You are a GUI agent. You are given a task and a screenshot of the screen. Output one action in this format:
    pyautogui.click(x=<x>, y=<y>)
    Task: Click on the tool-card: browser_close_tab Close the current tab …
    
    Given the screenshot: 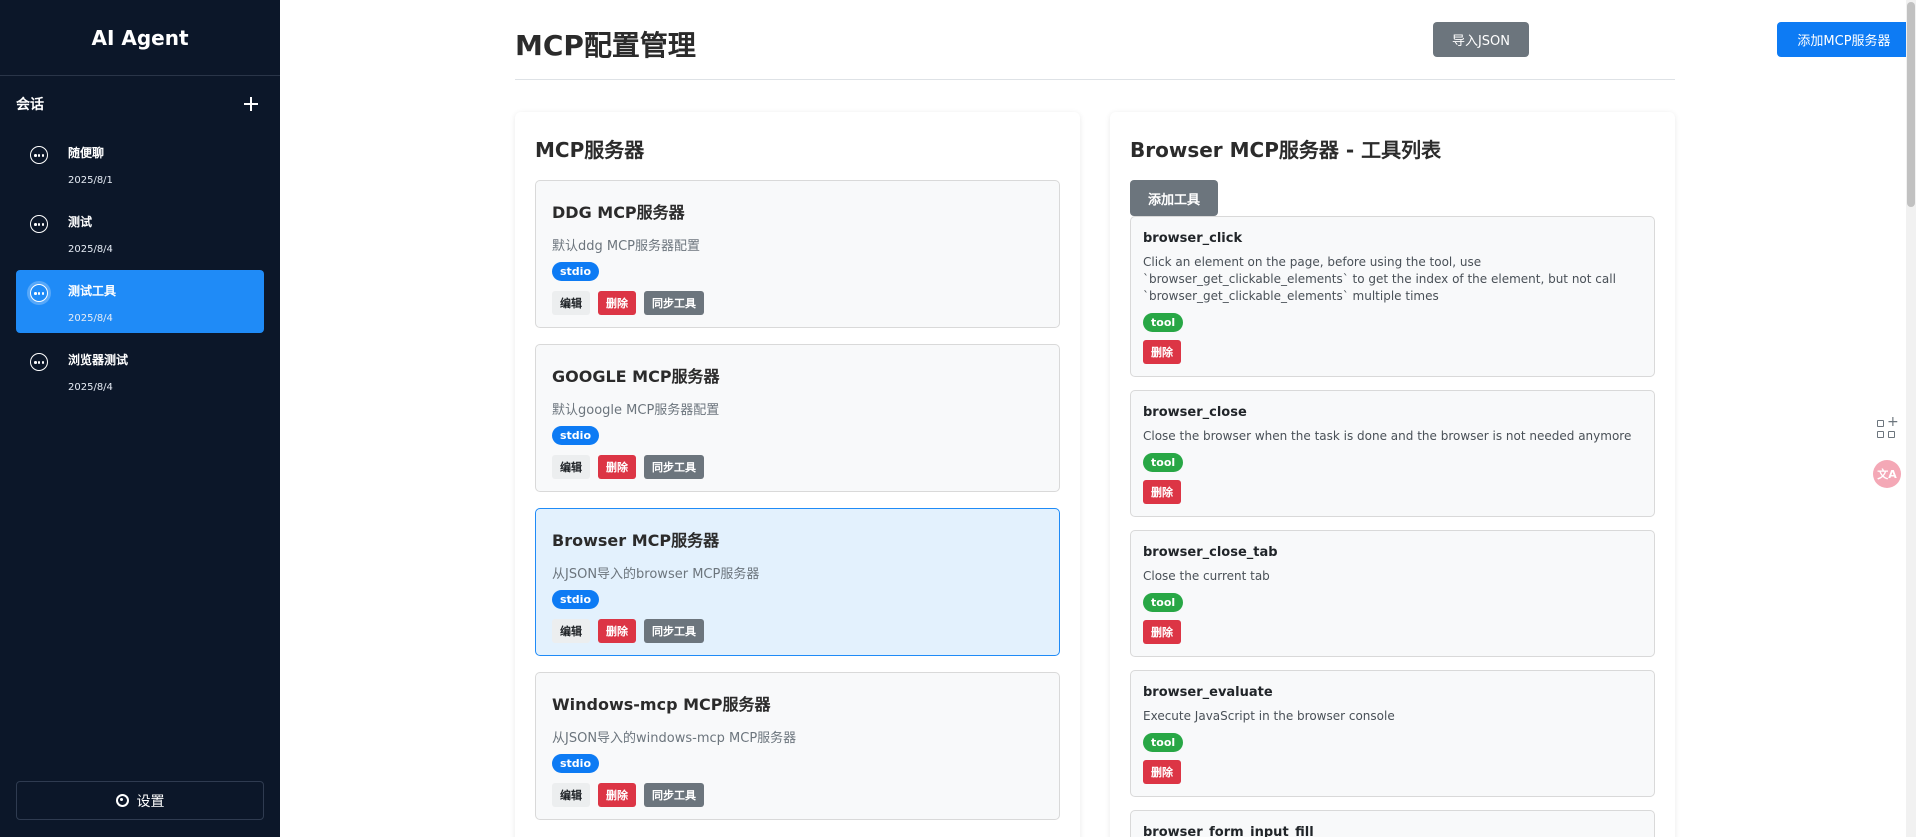 What is the action you would take?
    pyautogui.click(x=1392, y=593)
    